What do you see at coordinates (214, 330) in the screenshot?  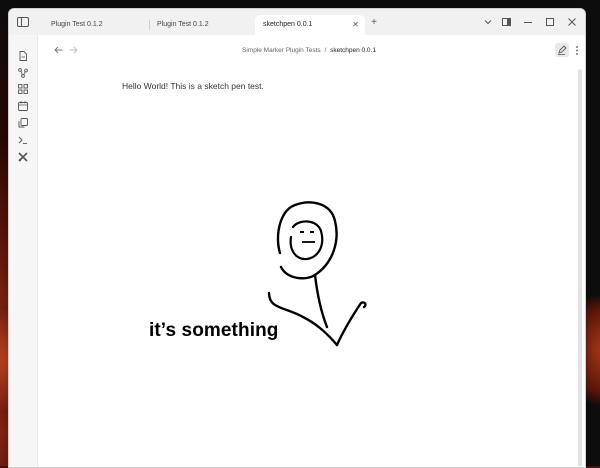 I see `drawing-caption: it’s something` at bounding box center [214, 330].